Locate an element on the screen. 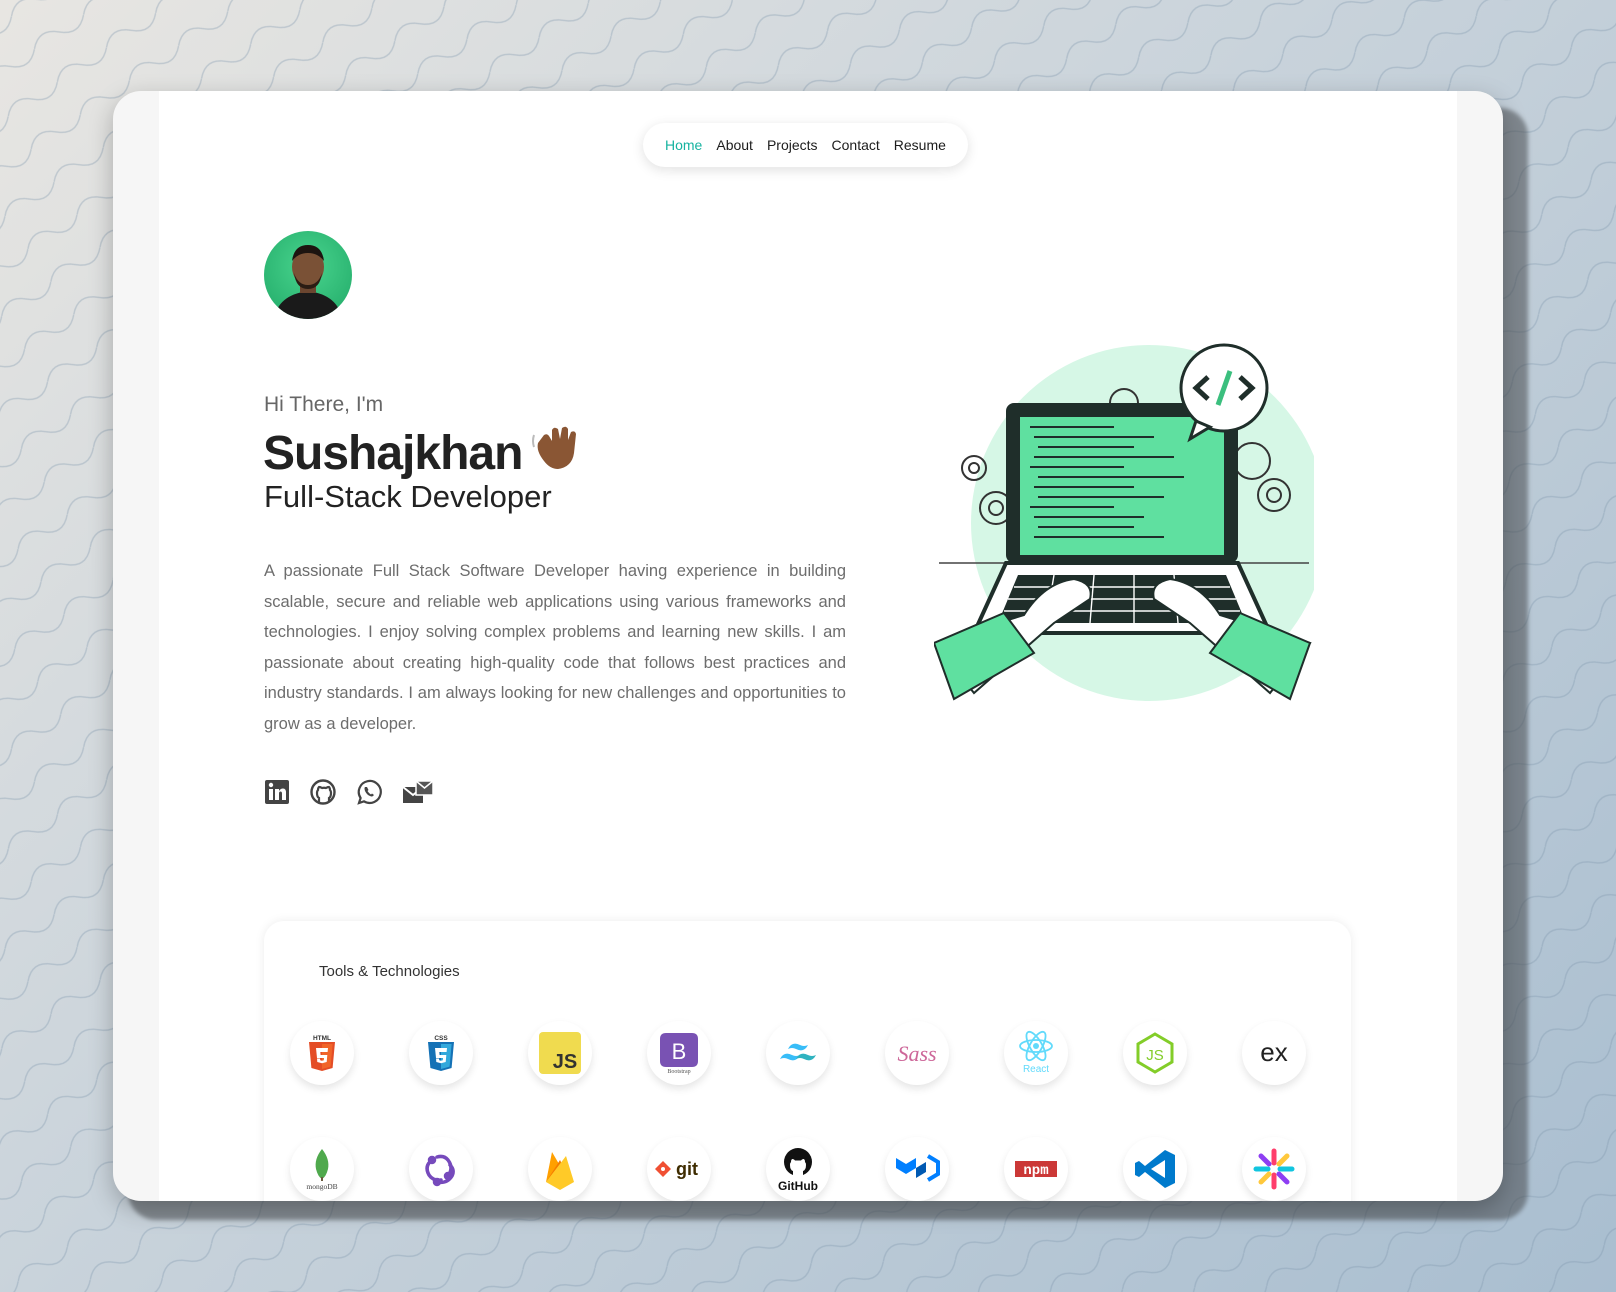 Image resolution: width=1616 pixels, height=1292 pixels. tailwind-icon is located at coordinates (798, 1053).